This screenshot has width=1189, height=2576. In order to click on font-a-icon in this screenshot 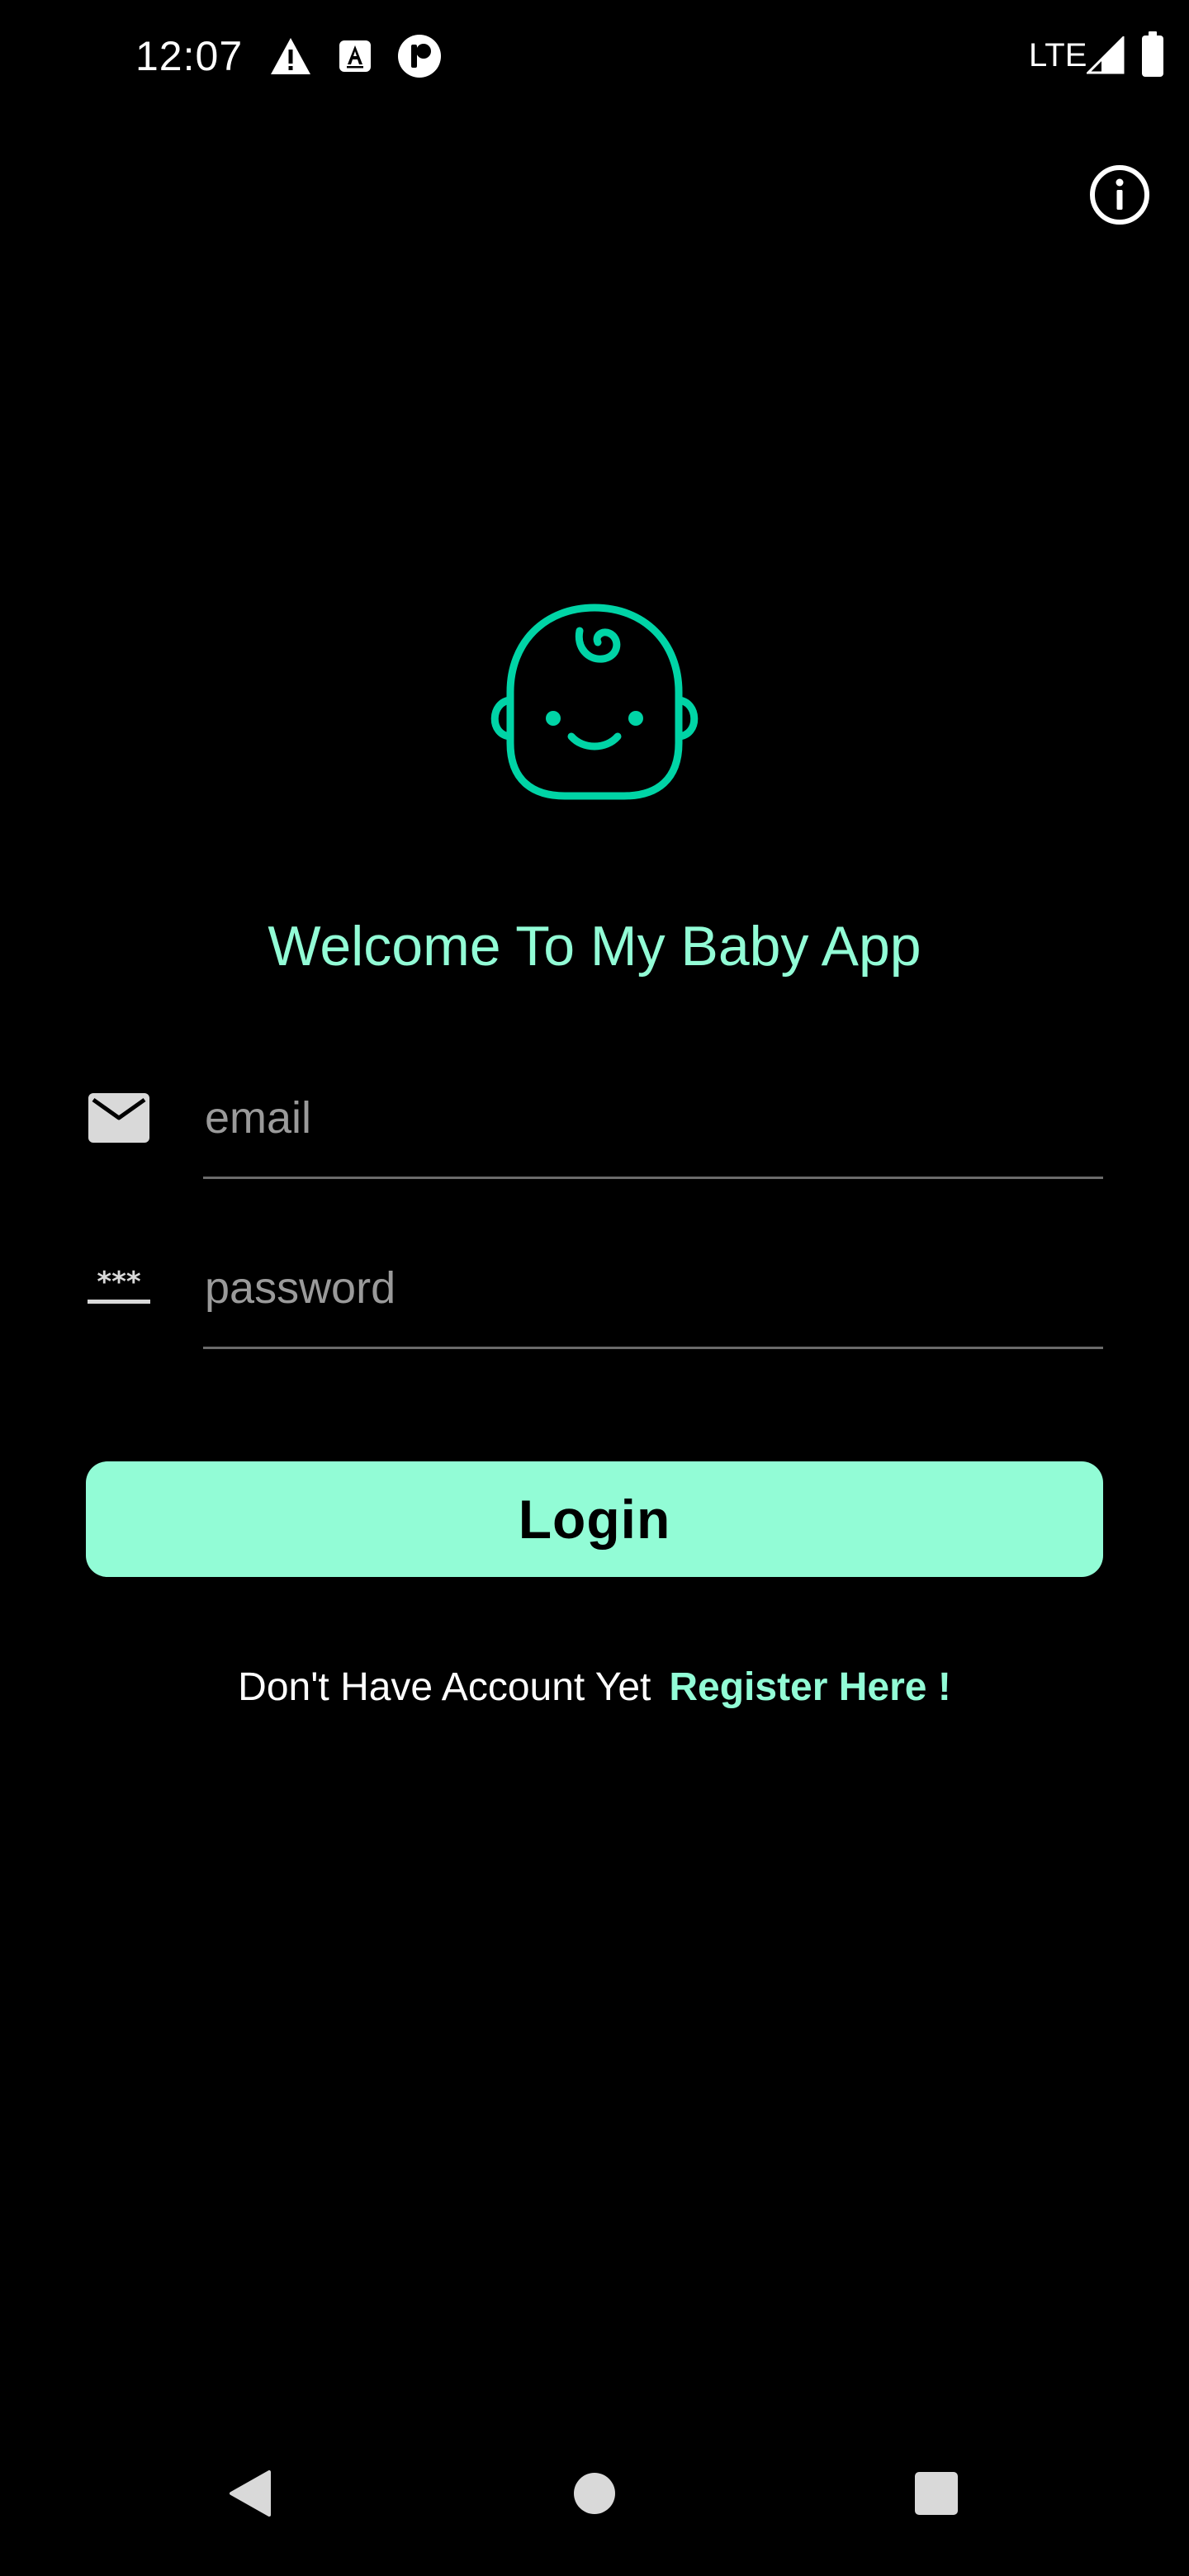, I will do `click(355, 56)`.